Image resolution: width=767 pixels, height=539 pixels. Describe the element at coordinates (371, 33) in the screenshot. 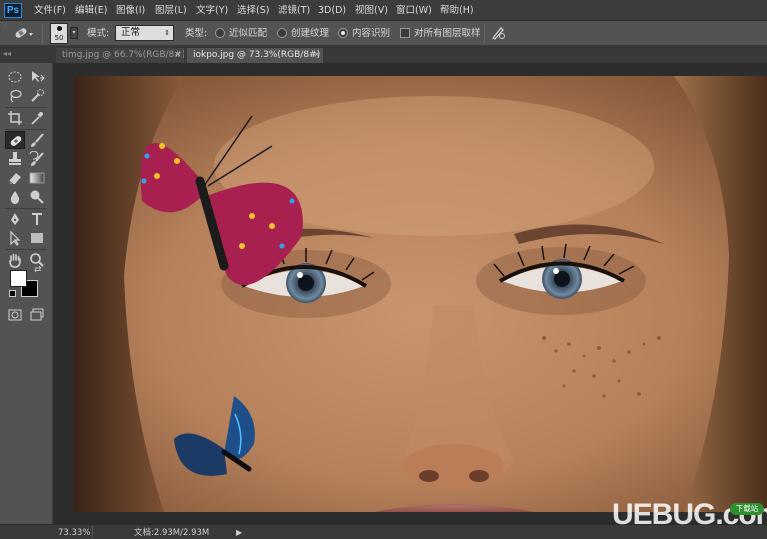

I see `content-aware-label: 内容识别` at that location.